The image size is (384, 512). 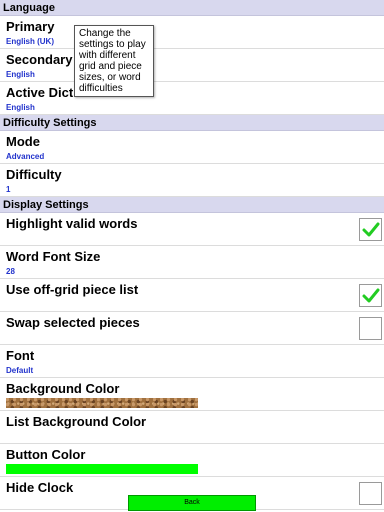 I want to click on setting-background-color: Background Color, so click(x=192, y=394).